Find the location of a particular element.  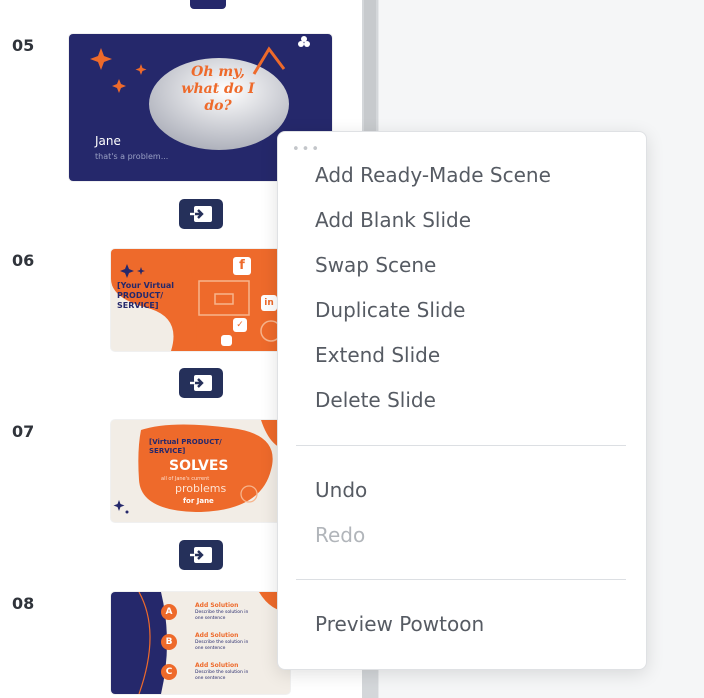

solution-title-c: Add Solution is located at coordinates (217, 665).